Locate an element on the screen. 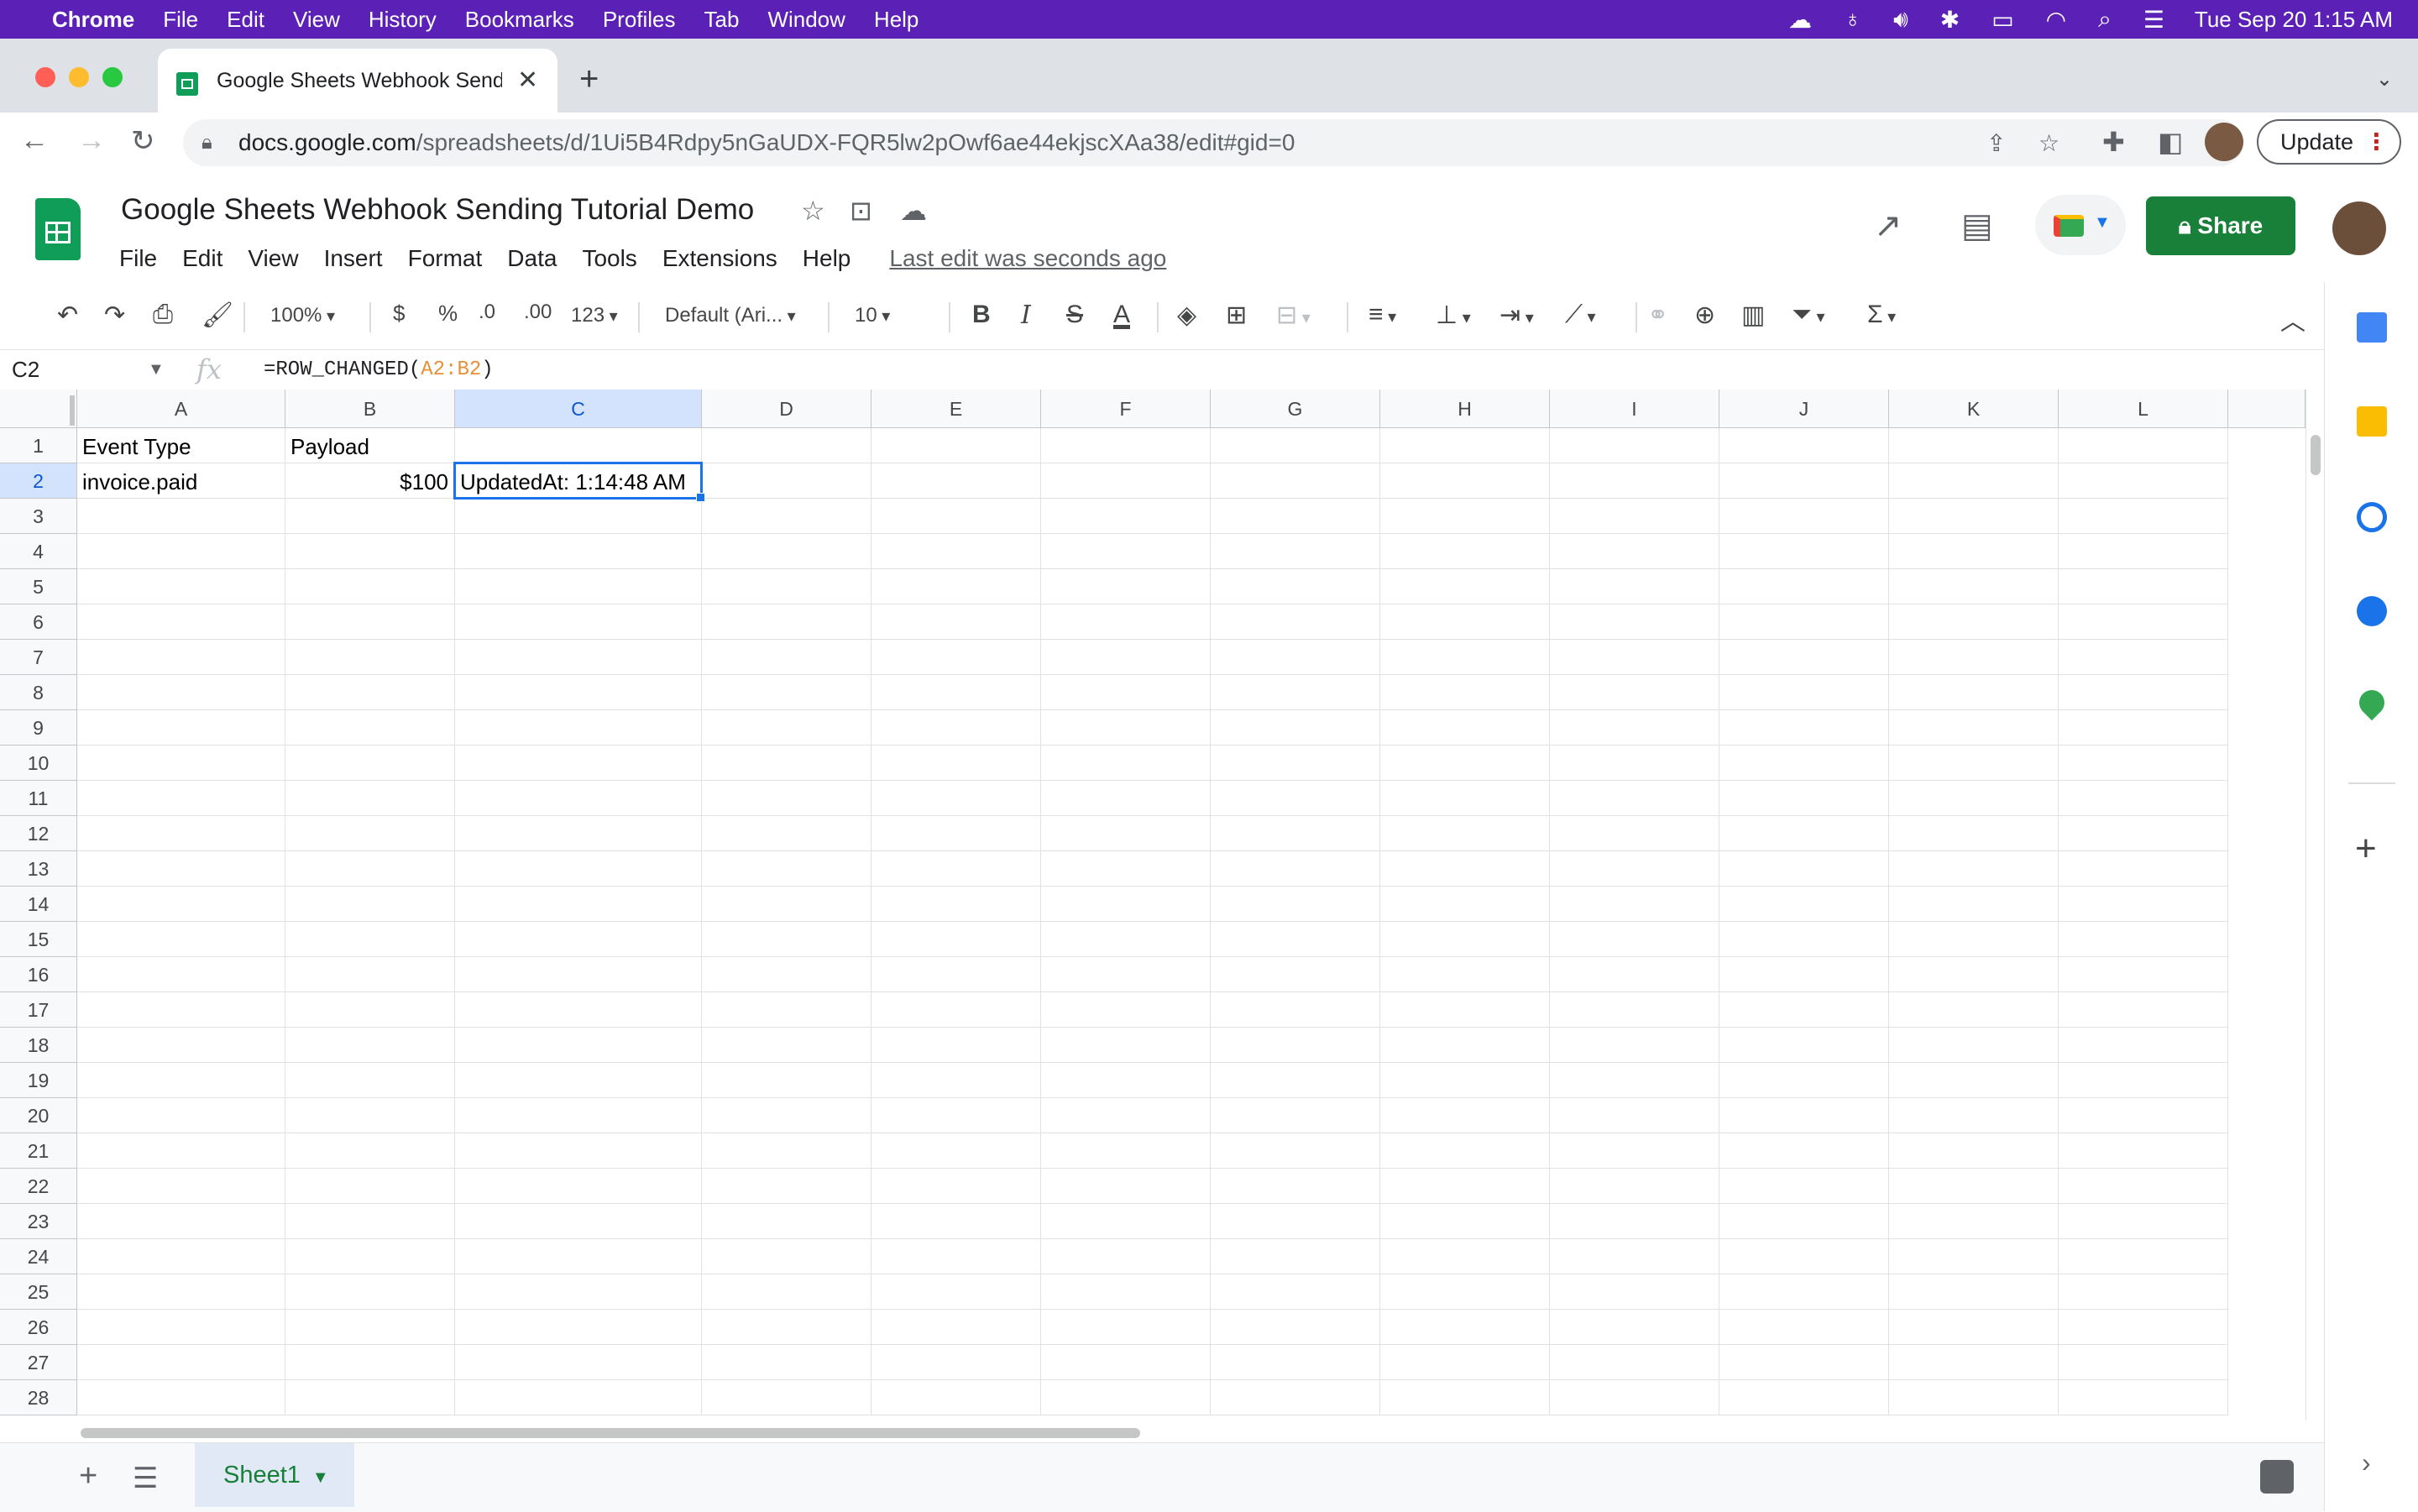 This screenshot has height=1512, width=2418. doc-menu-edit: Edit is located at coordinates (202, 258).